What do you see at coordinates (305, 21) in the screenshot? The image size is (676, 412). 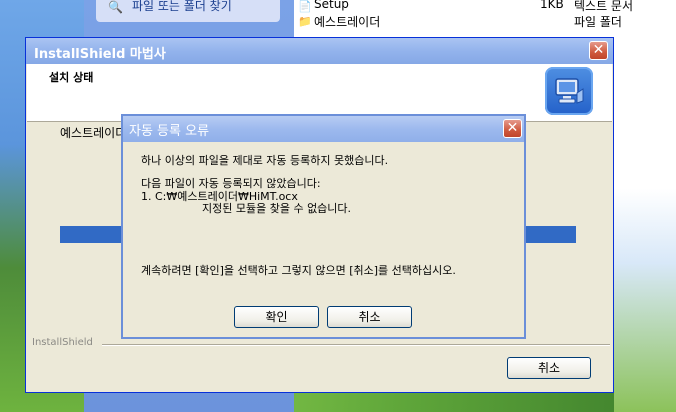 I see `folder-icon: 📁` at bounding box center [305, 21].